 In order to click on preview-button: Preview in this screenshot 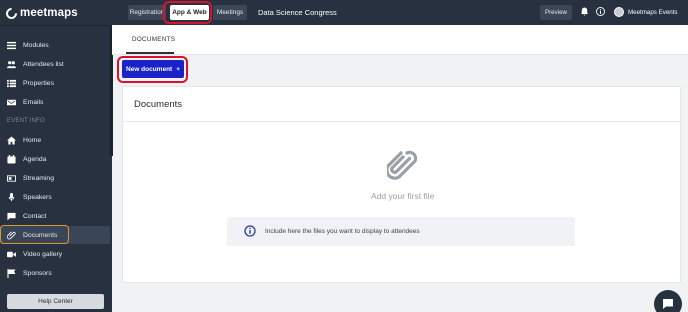, I will do `click(556, 12)`.